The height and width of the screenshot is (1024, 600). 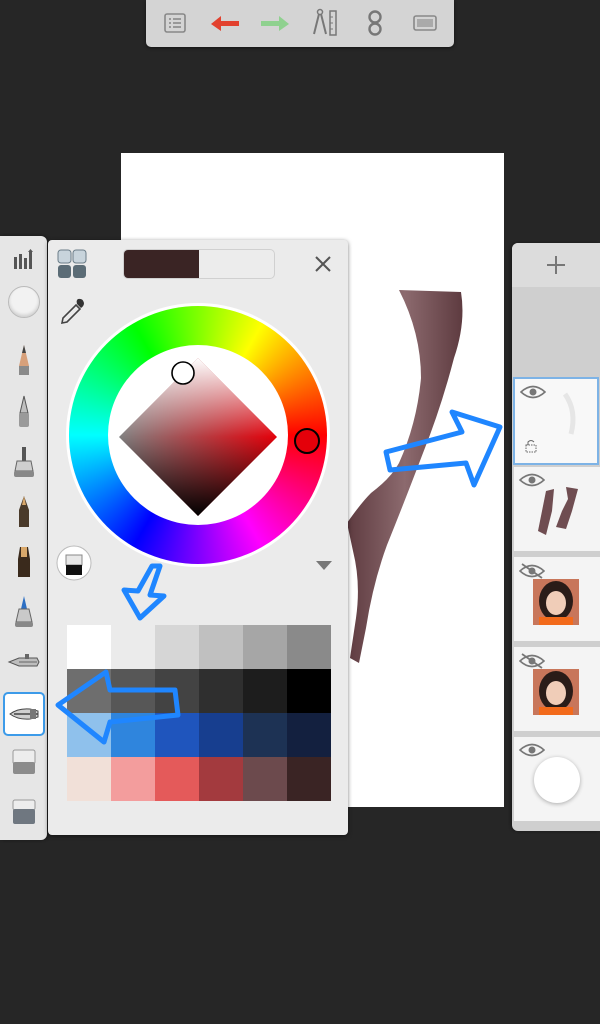 I want to click on annotation-arrow-palette, so click(x=144, y=592).